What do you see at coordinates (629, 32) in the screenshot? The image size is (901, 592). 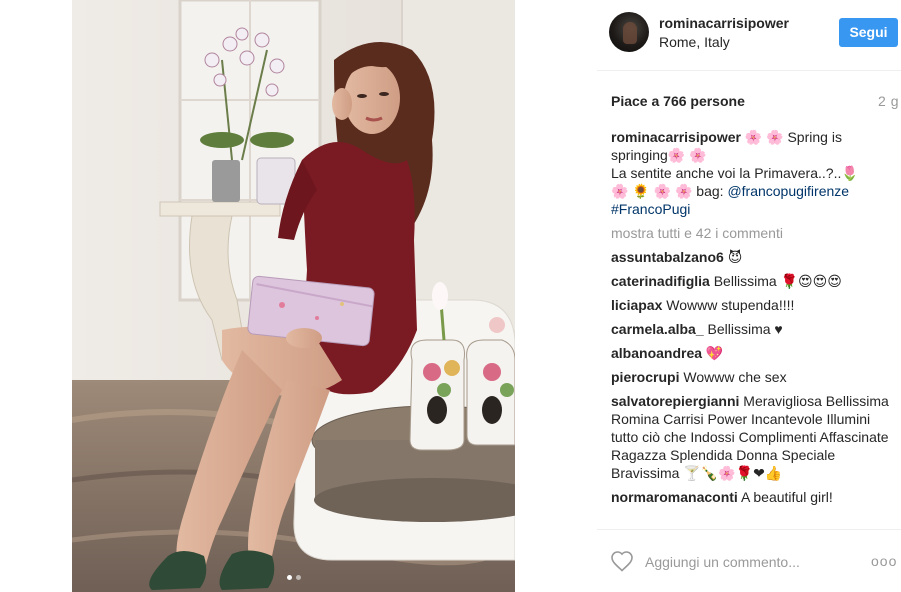 I see `avatar` at bounding box center [629, 32].